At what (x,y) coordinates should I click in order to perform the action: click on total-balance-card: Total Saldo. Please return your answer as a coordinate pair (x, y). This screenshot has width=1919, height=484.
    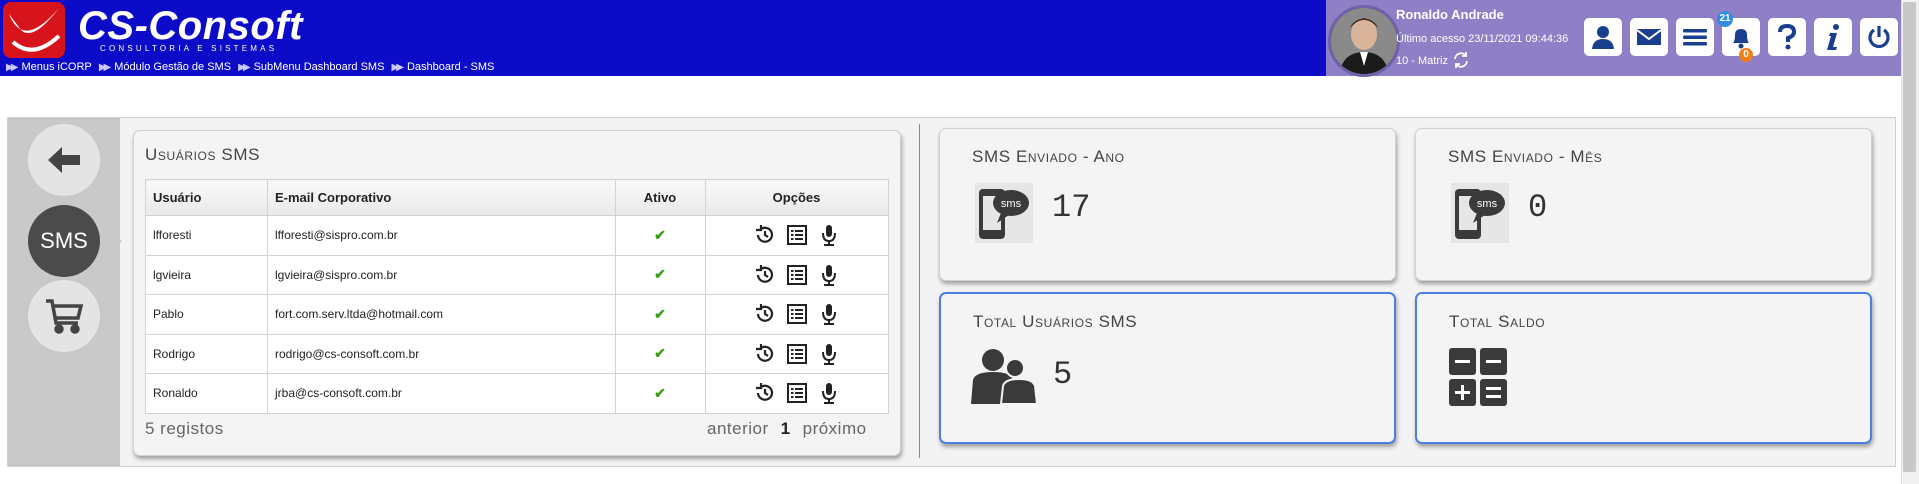
    Looking at the image, I should click on (1643, 368).